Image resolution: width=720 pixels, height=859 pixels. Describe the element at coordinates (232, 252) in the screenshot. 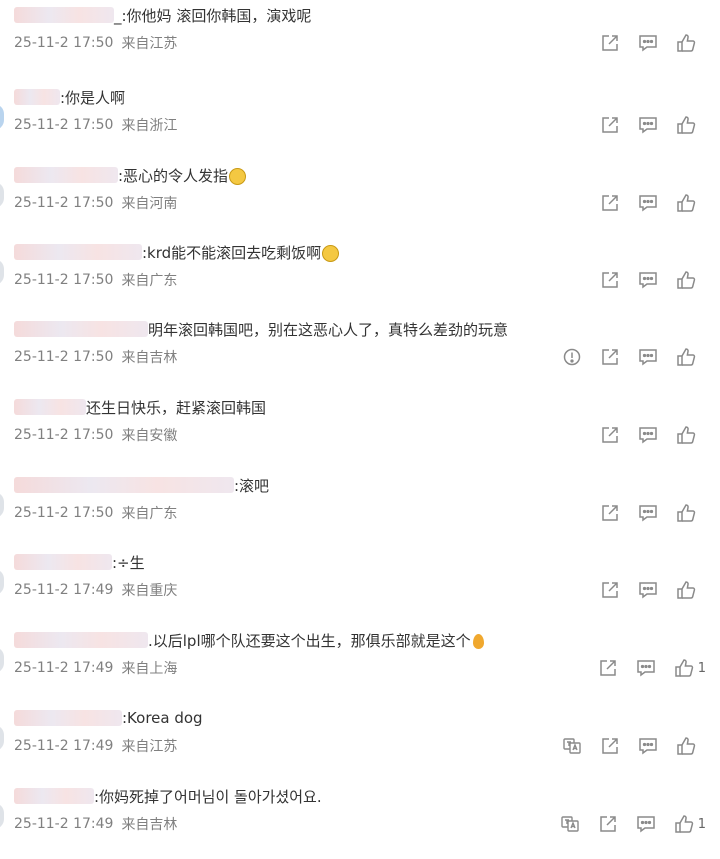

I see `comment-text: :krd能不能滚回去吃剩饭啊` at that location.